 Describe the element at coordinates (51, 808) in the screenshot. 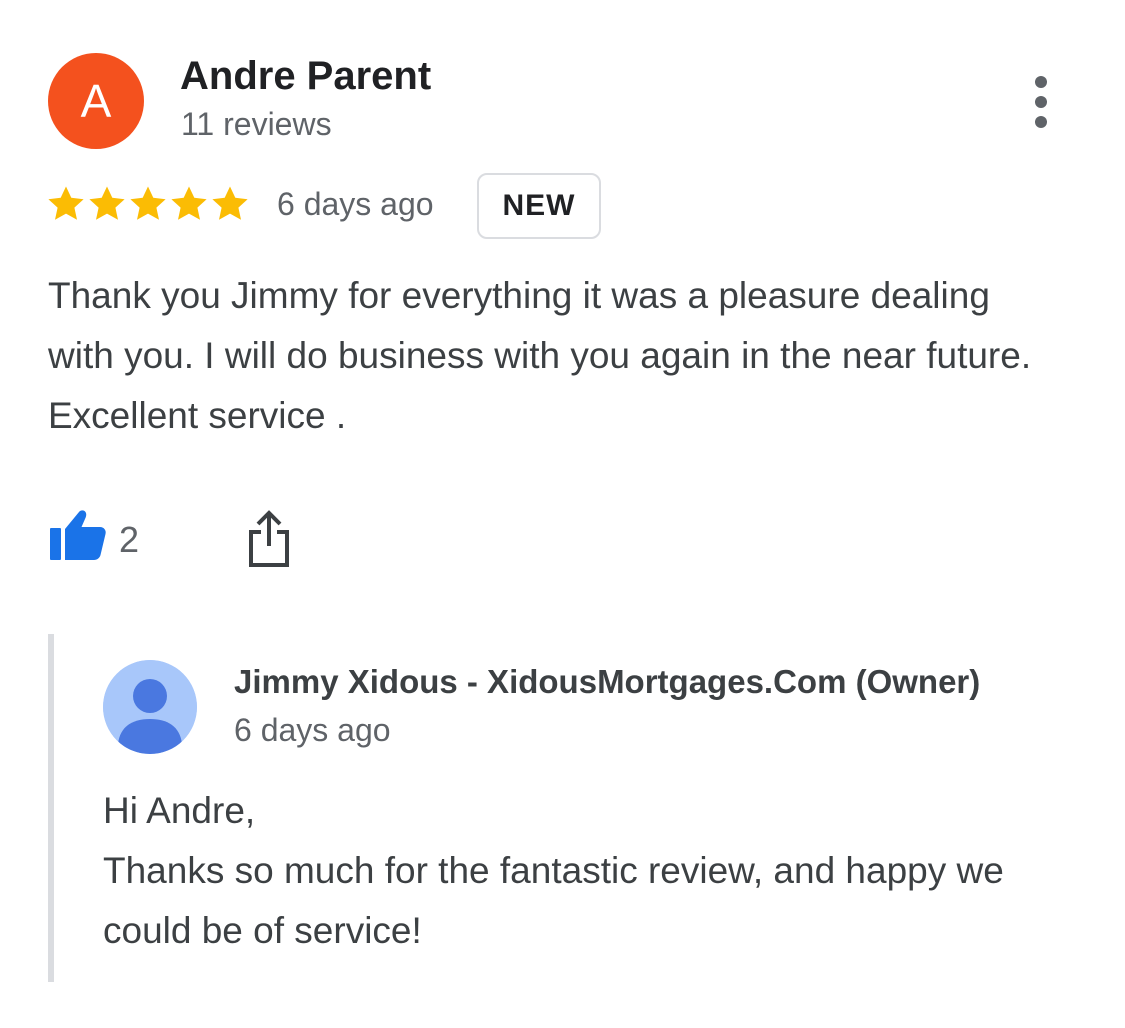

I see `reply-indent-bar` at that location.